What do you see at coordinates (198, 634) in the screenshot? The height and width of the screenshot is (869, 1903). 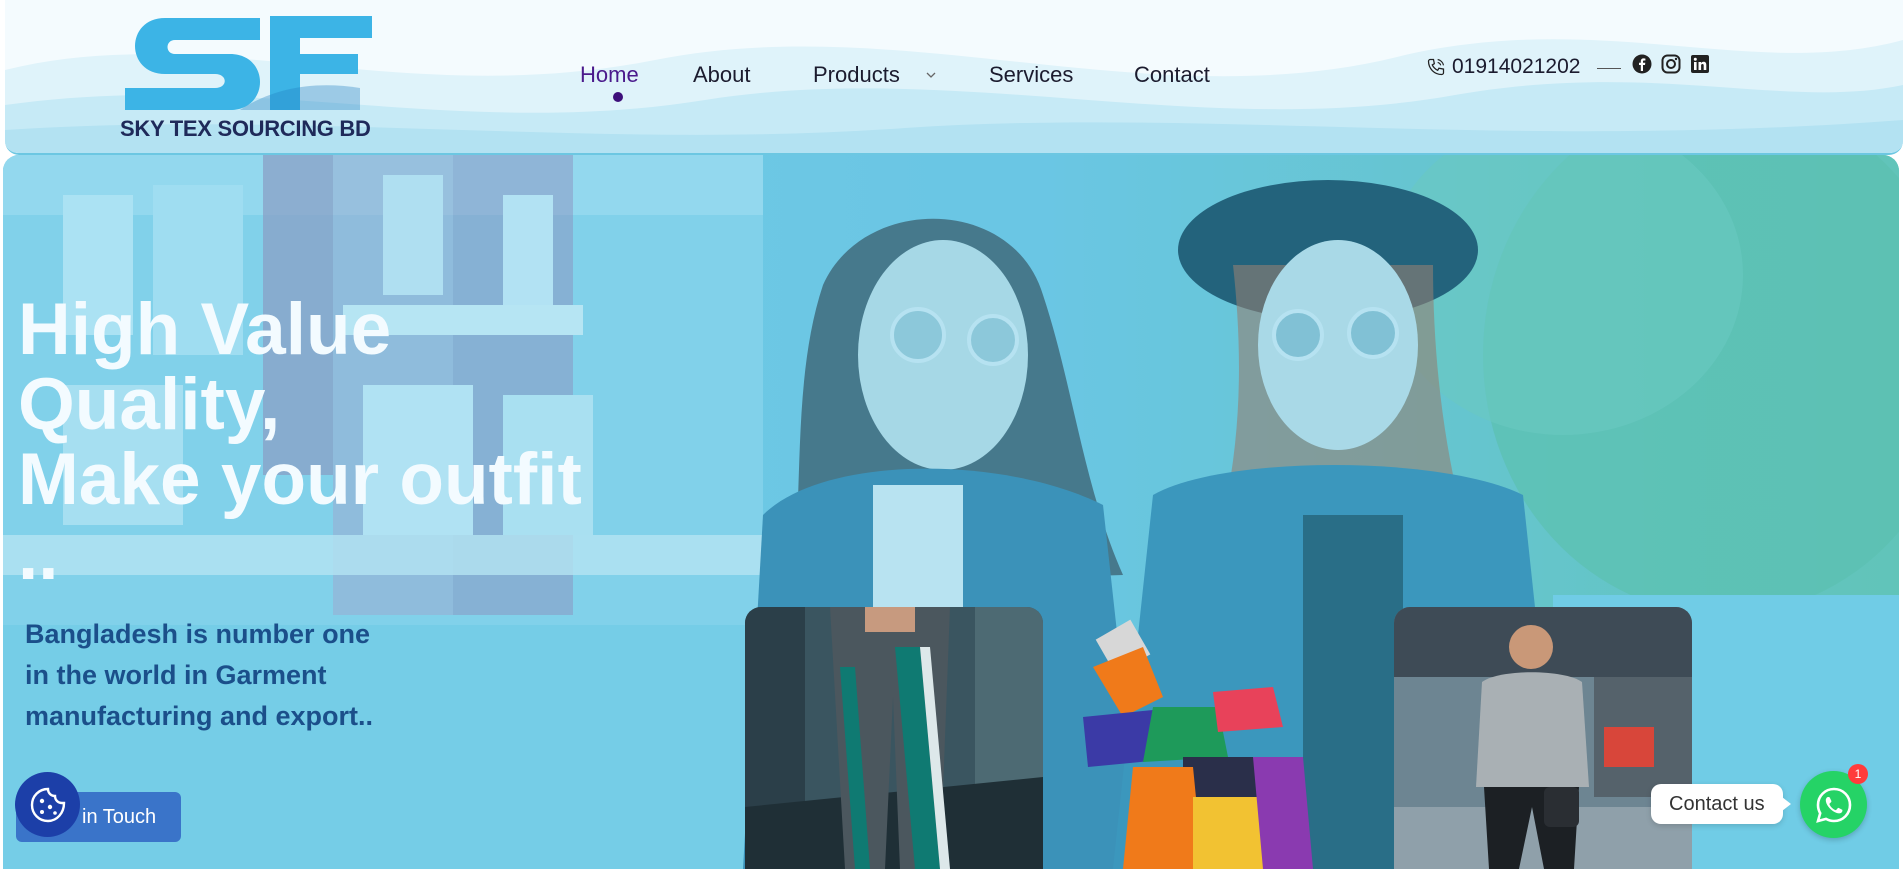 I see `subline-line-1: Bangladesh is number one` at bounding box center [198, 634].